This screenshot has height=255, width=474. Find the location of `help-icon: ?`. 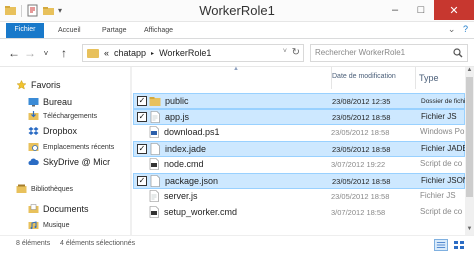

help-icon: ? is located at coordinates (465, 29).